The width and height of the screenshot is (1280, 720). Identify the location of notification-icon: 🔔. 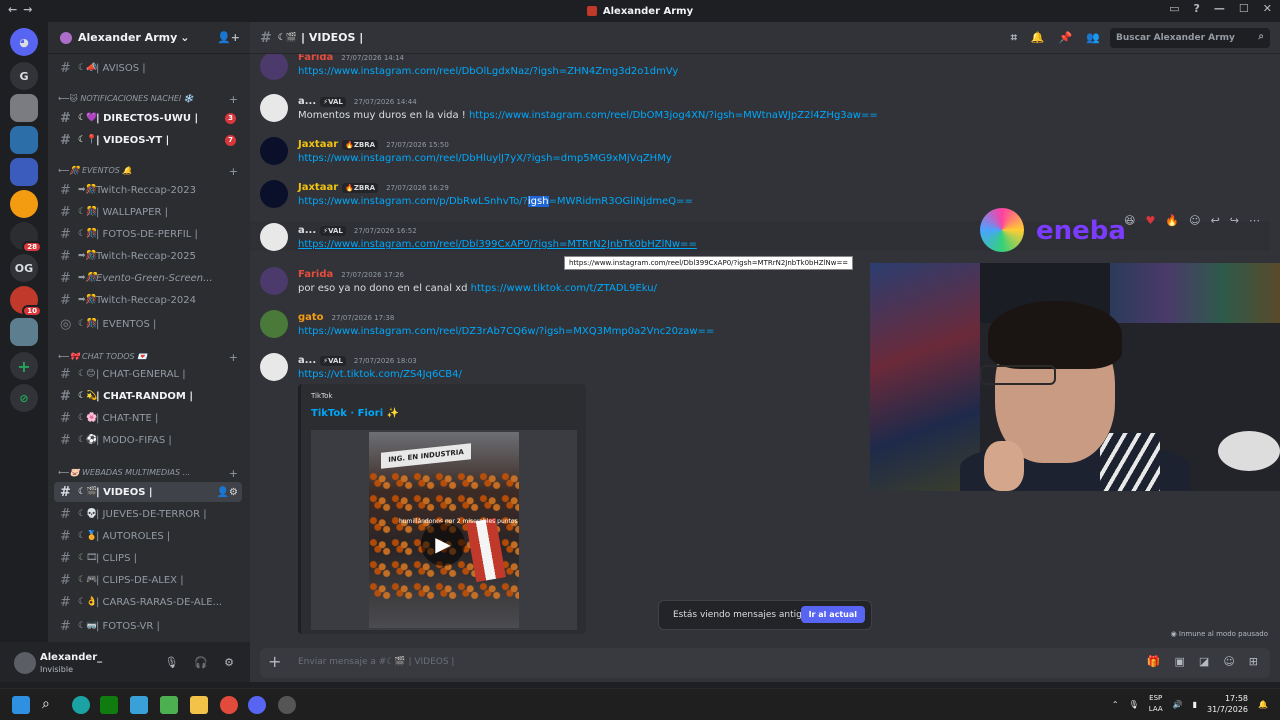
(1263, 704).